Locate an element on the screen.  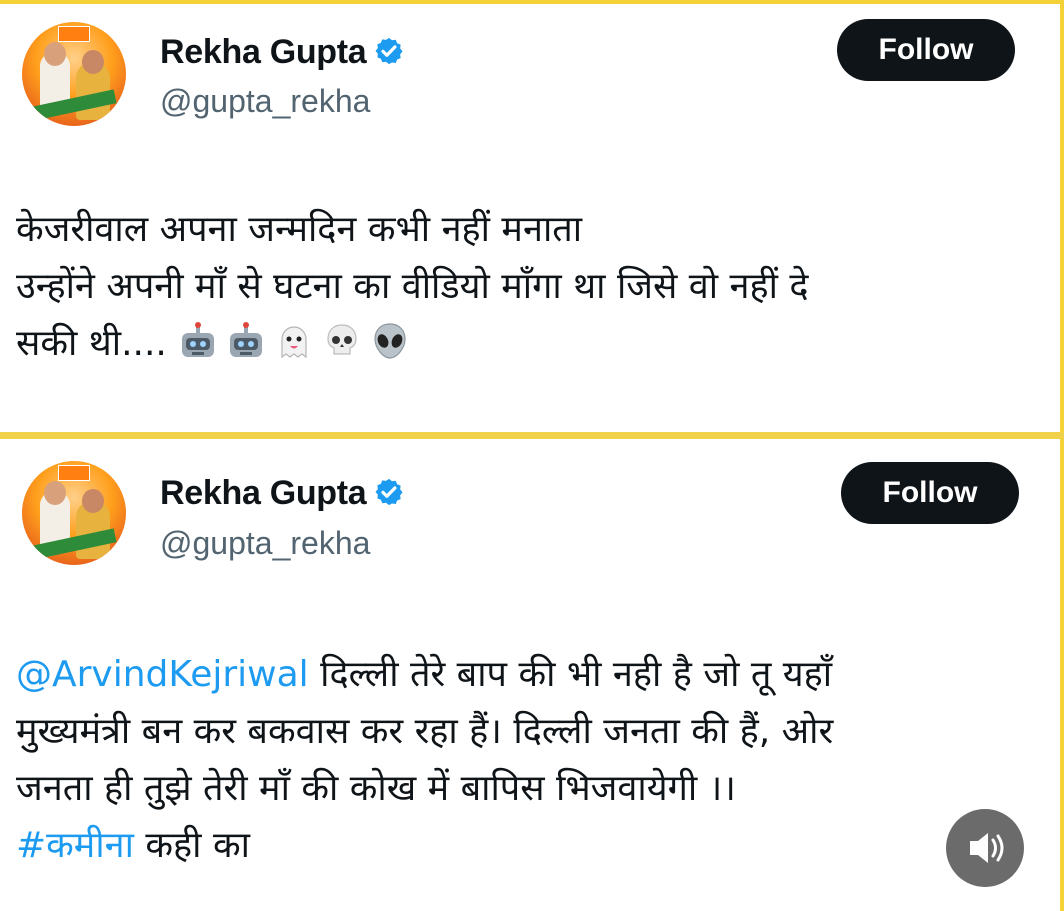
mention-link: @ArvindKejriwal is located at coordinates (162, 674).